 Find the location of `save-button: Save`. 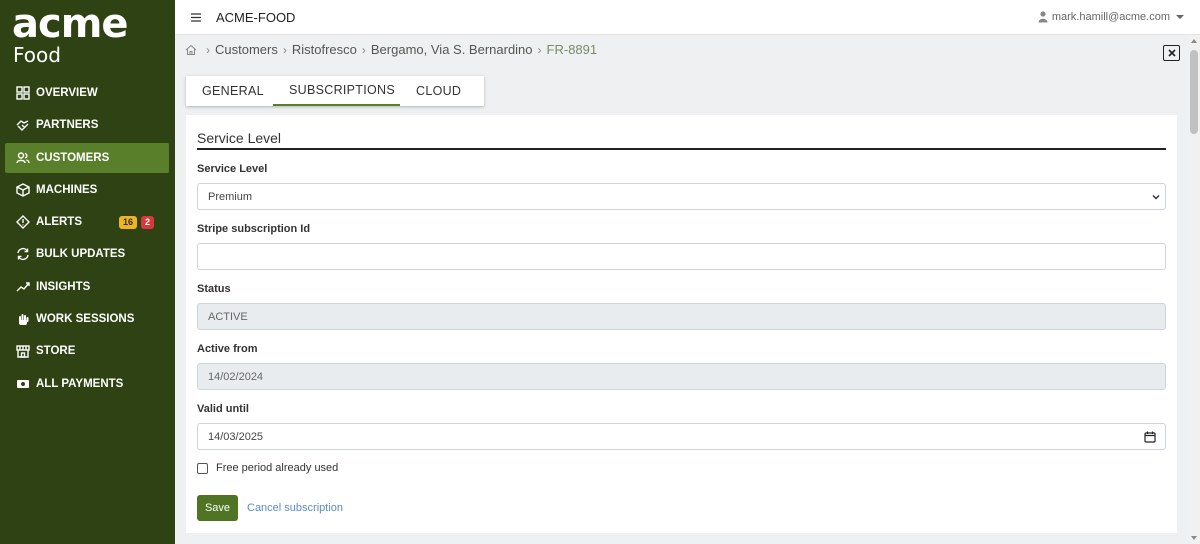

save-button: Save is located at coordinates (217, 508).